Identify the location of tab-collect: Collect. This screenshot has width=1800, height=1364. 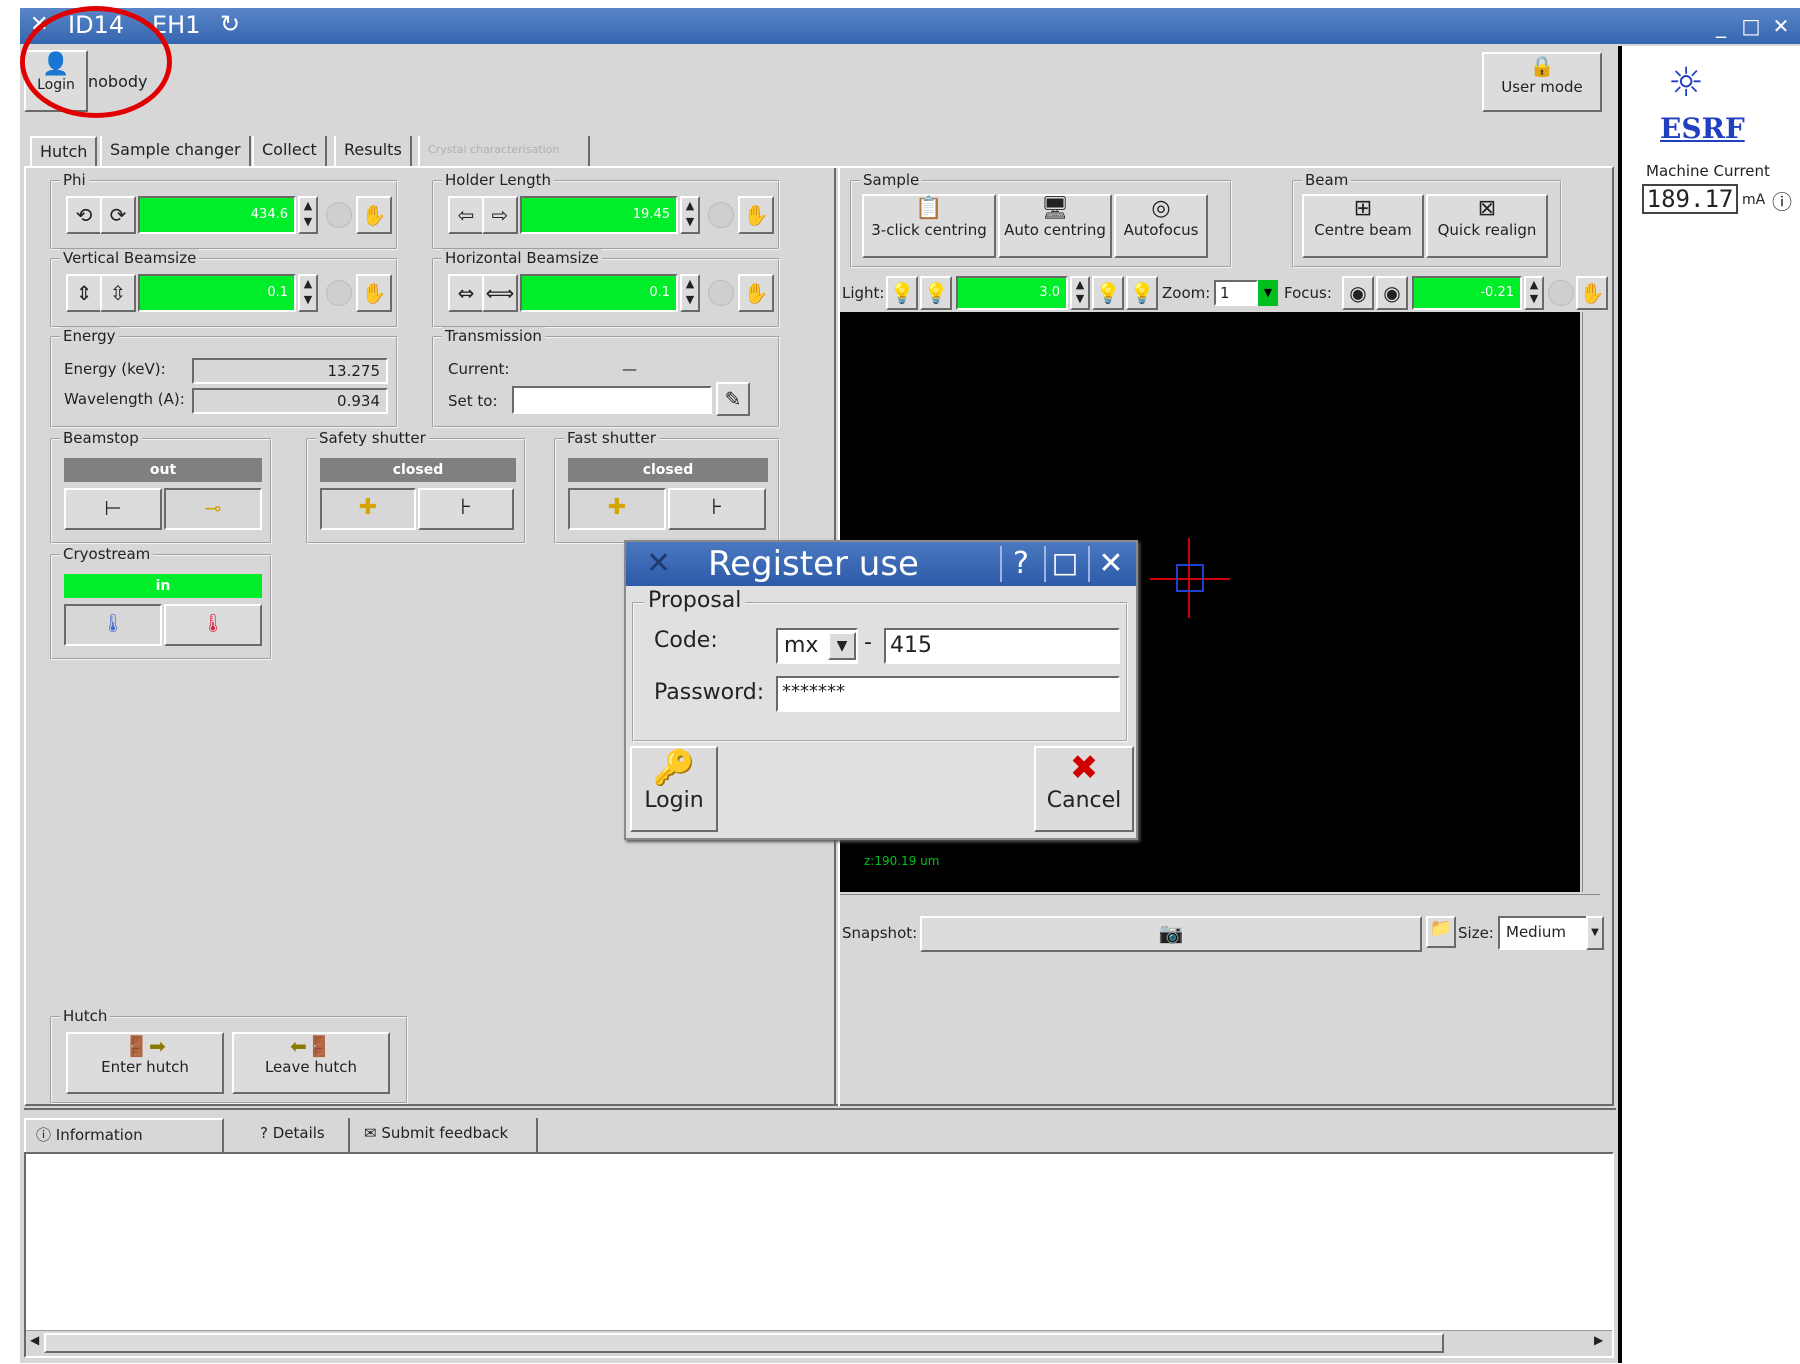
(289, 151).